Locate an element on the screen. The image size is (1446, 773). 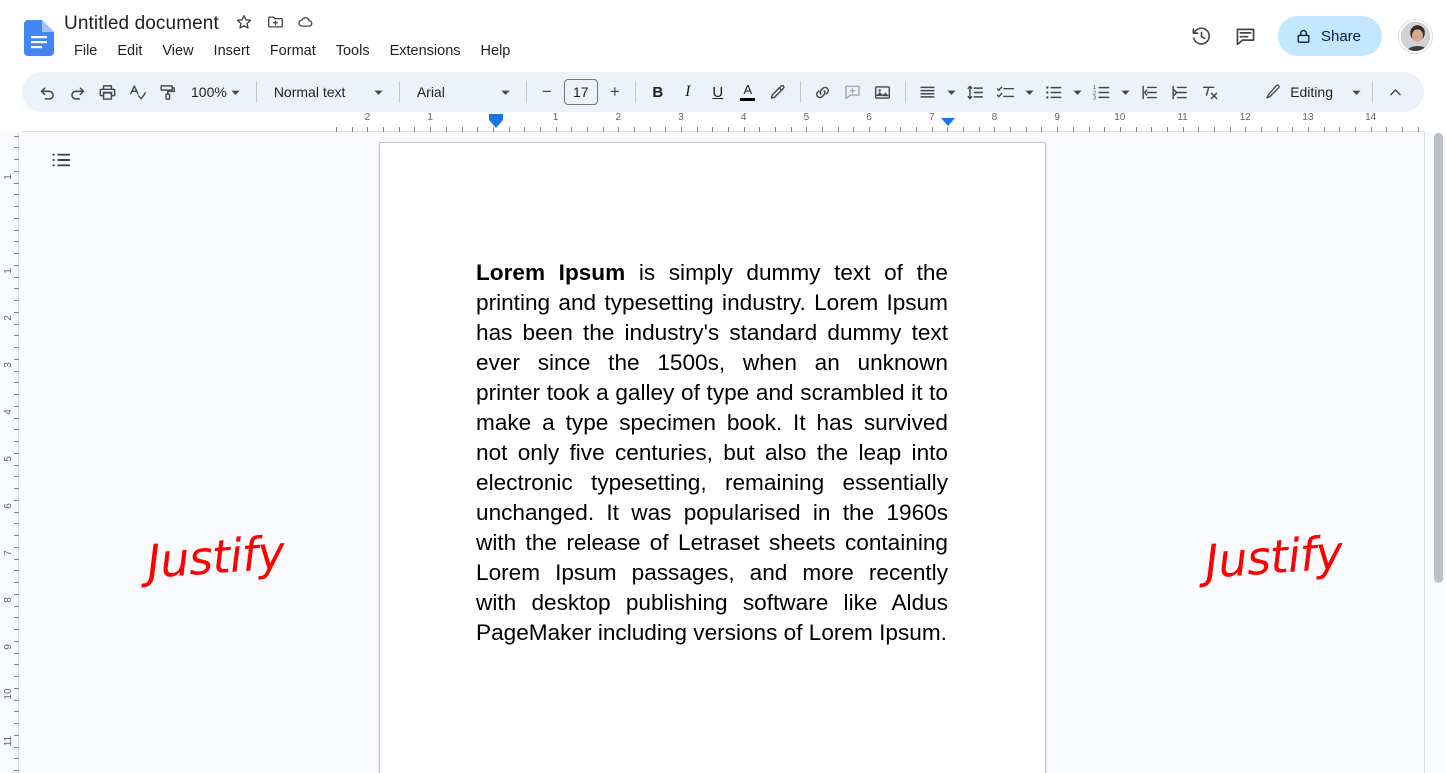
lock-icon is located at coordinates (1303, 36).